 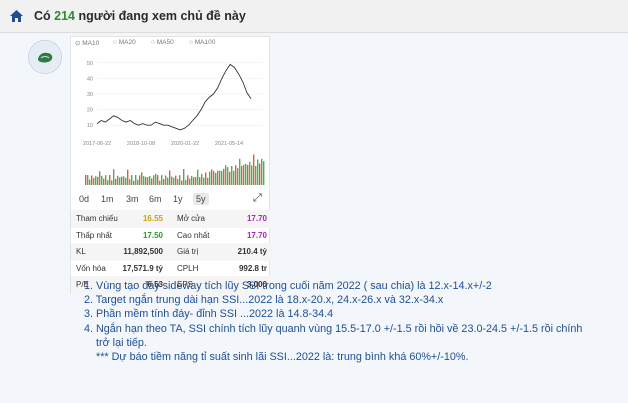 What do you see at coordinates (90, 95) in the screenshot?
I see `y-tick-label: 30` at bounding box center [90, 95].